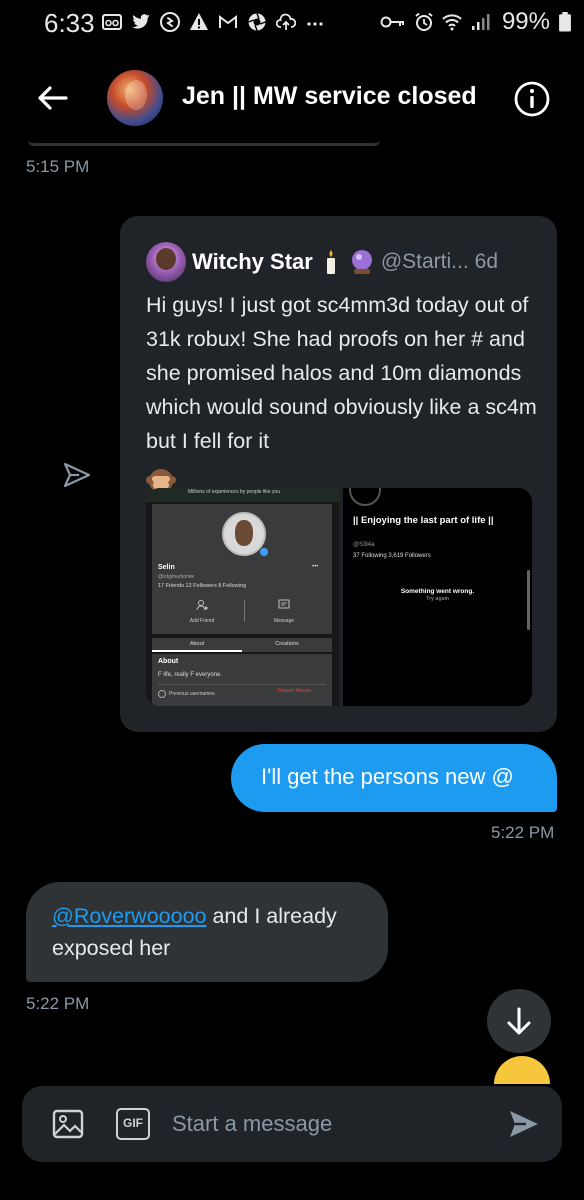  What do you see at coordinates (392, 22) in the screenshot?
I see `key-icon` at bounding box center [392, 22].